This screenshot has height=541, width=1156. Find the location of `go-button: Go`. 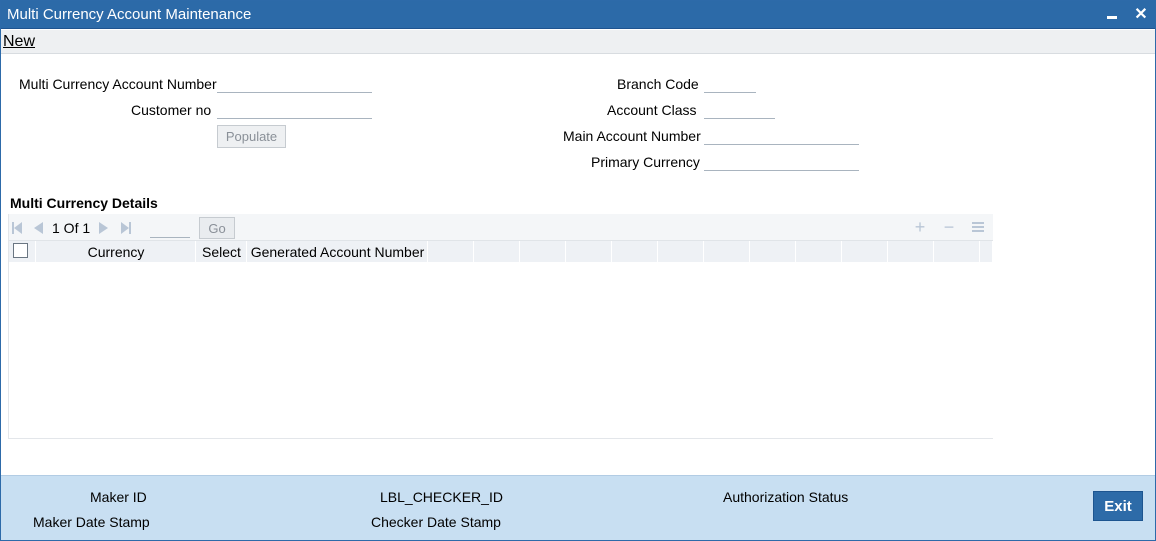

go-button: Go is located at coordinates (217, 228).